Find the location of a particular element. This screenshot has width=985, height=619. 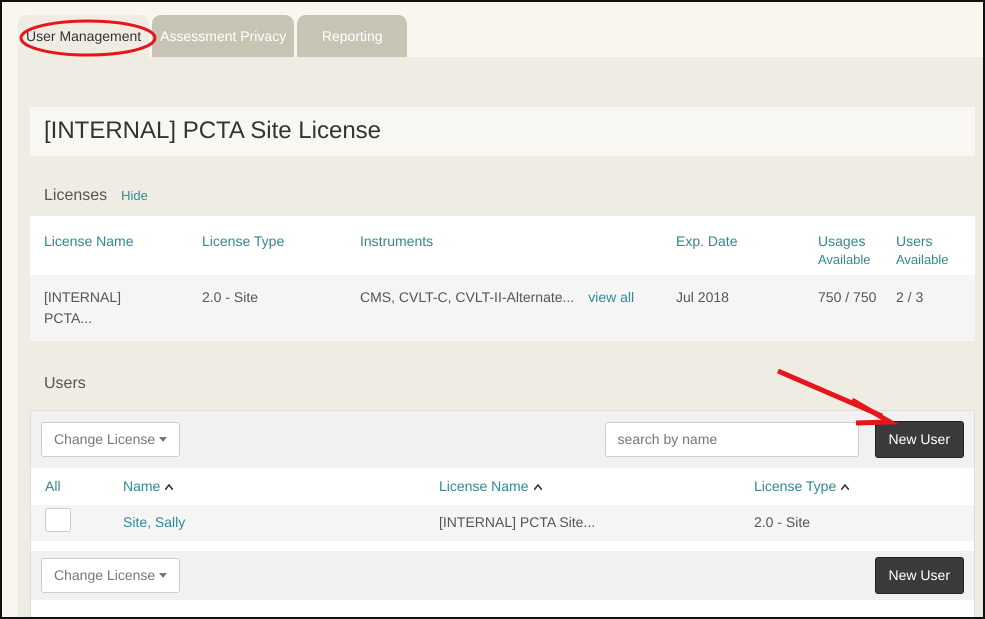

table-cell: 750 / 750 is located at coordinates (847, 296).